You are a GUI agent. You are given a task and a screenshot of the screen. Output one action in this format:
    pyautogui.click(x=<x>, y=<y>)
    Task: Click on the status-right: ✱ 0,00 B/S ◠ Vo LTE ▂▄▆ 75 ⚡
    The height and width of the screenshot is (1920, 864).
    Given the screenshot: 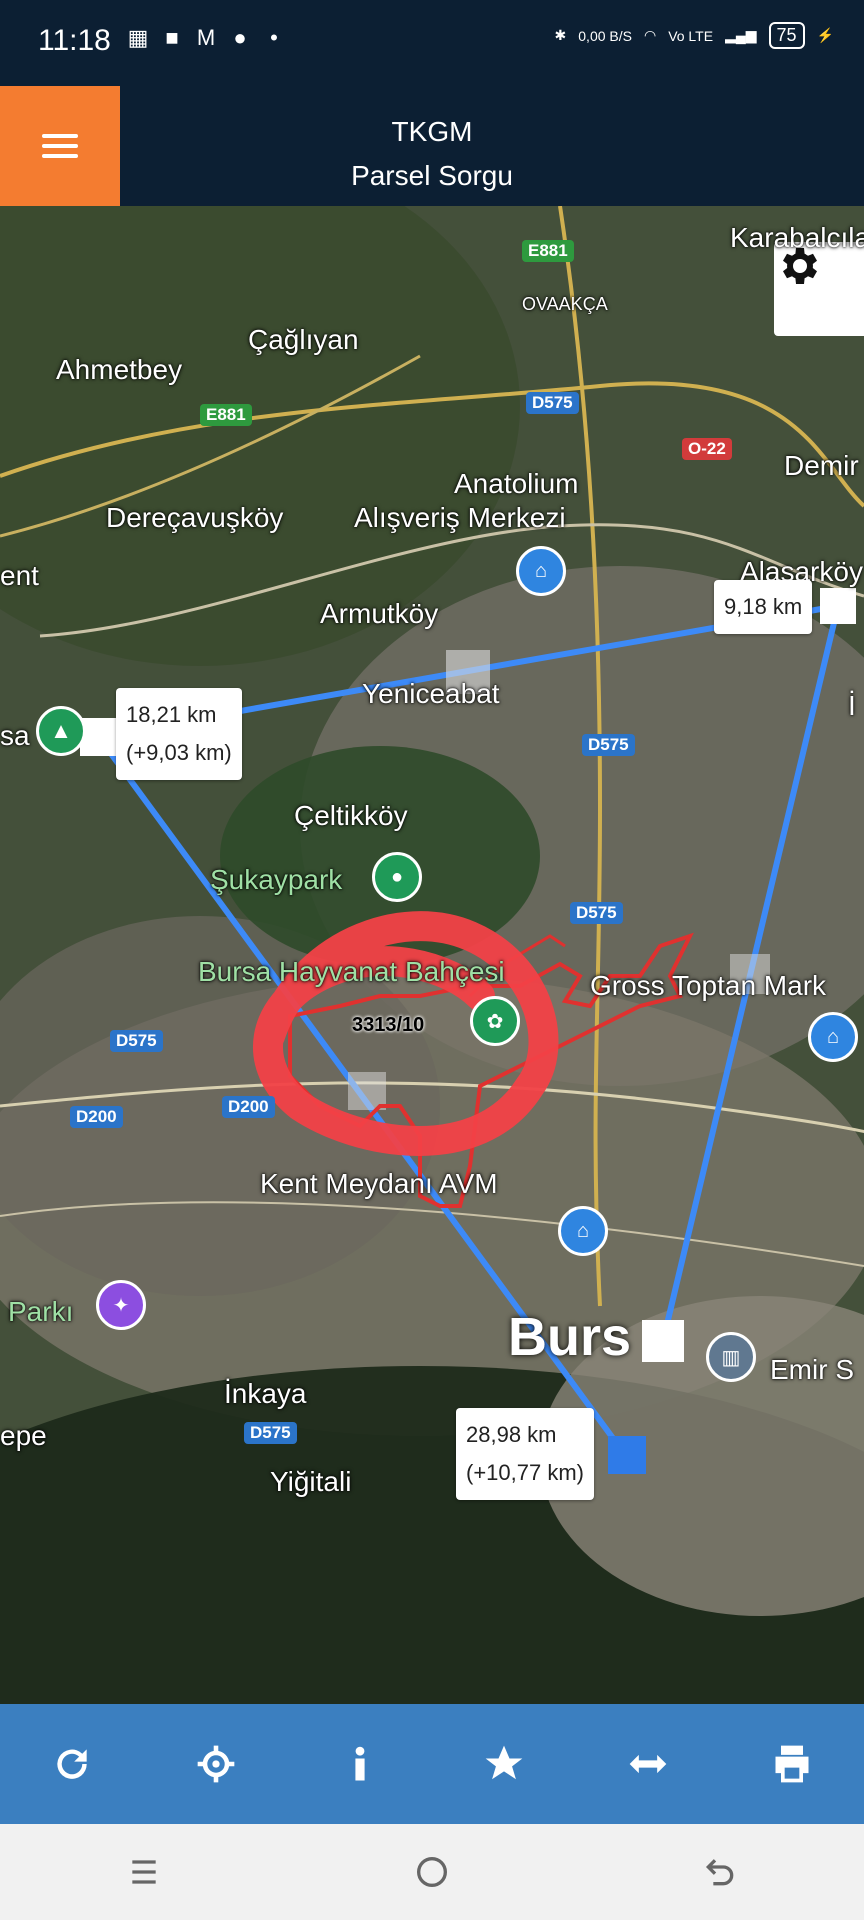 What is the action you would take?
    pyautogui.click(x=694, y=35)
    